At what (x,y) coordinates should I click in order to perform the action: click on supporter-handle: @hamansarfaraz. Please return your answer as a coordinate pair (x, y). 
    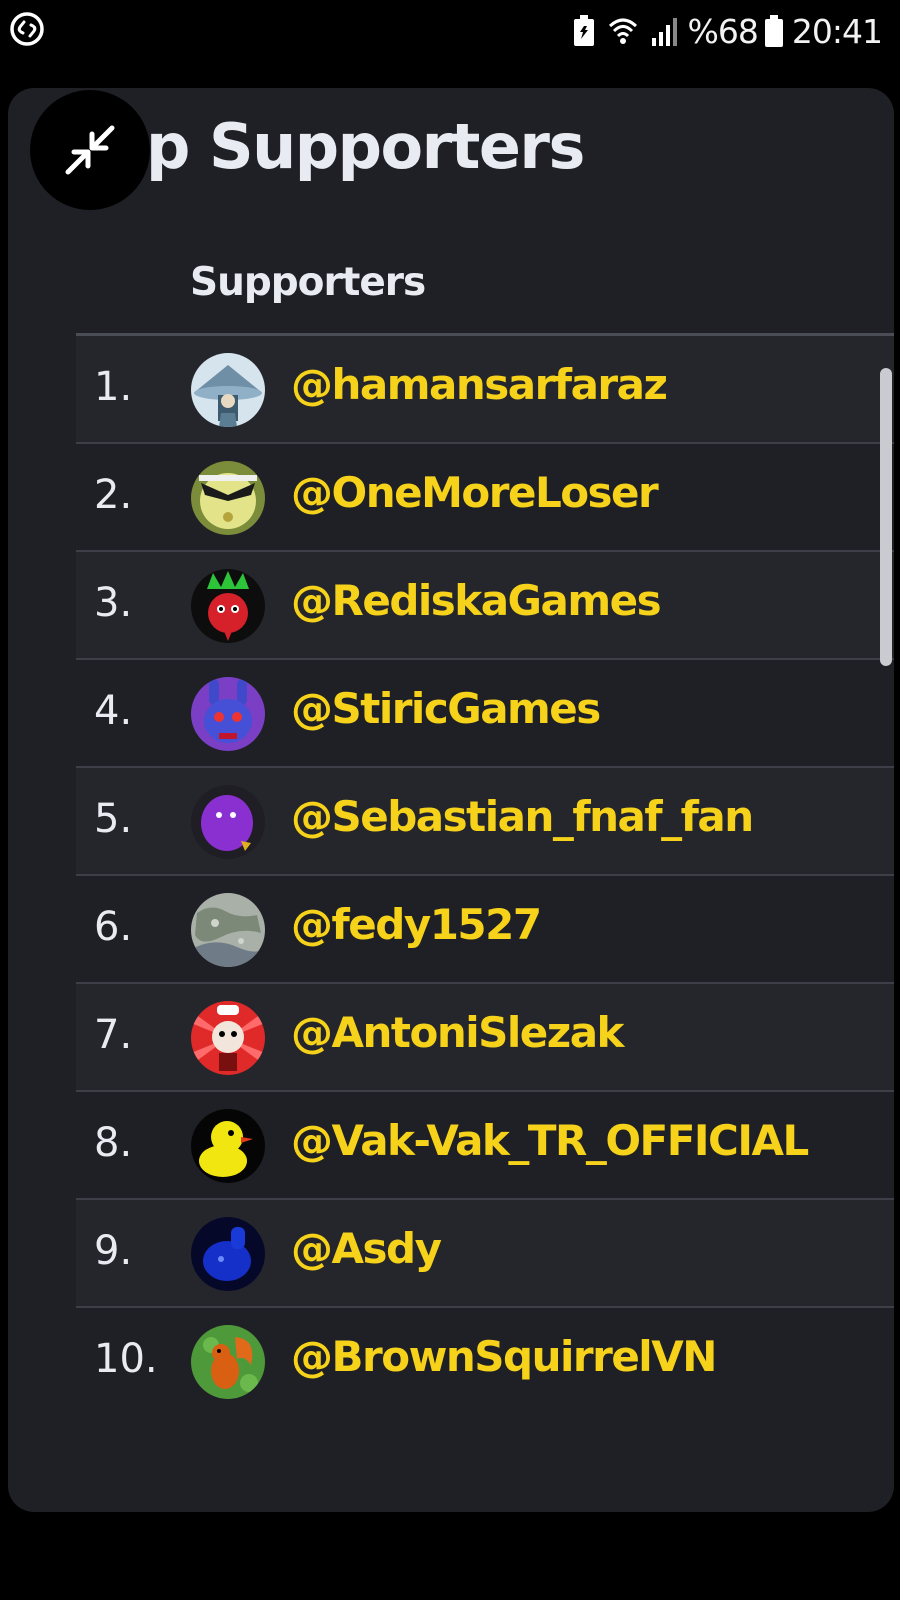
    Looking at the image, I should click on (479, 384).